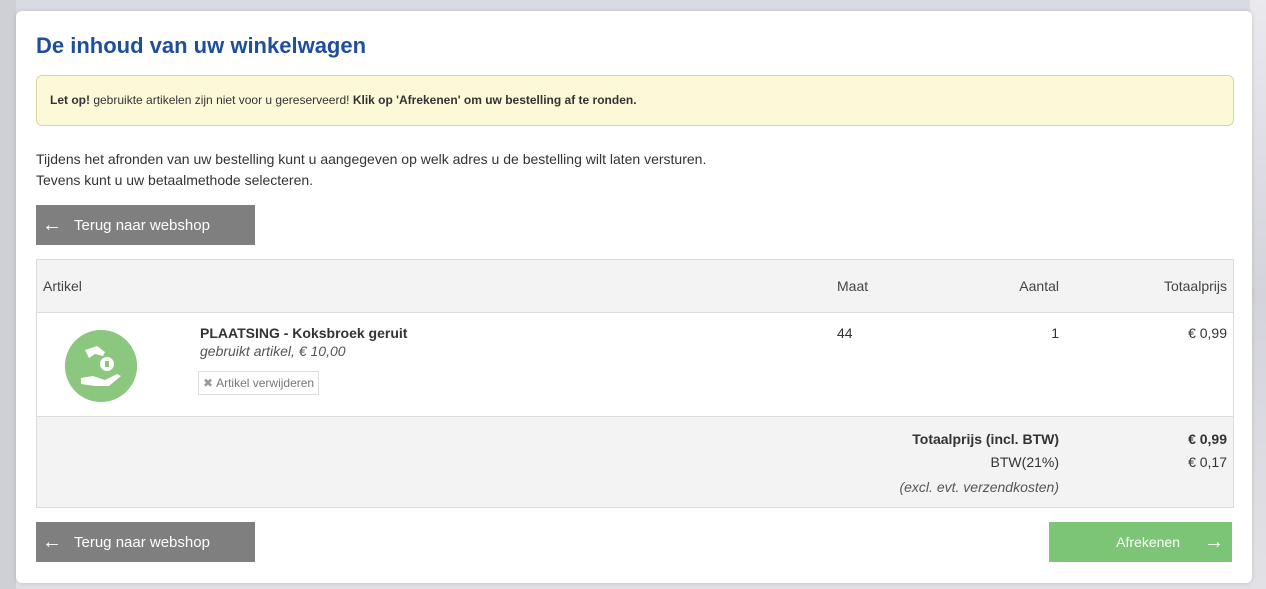  Describe the element at coordinates (1148, 542) in the screenshot. I see `checkout-button-label: Afrekenen` at that location.